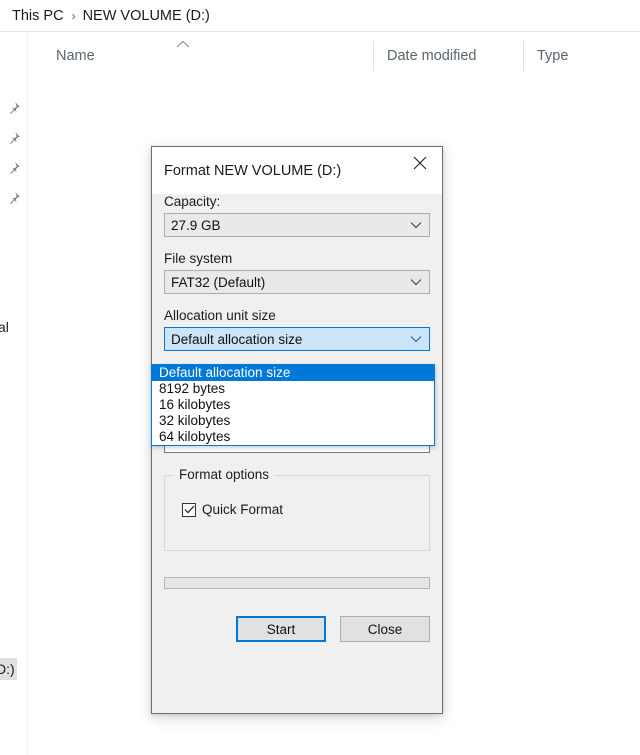  I want to click on column-header-date-modified: Date modified, so click(448, 55).